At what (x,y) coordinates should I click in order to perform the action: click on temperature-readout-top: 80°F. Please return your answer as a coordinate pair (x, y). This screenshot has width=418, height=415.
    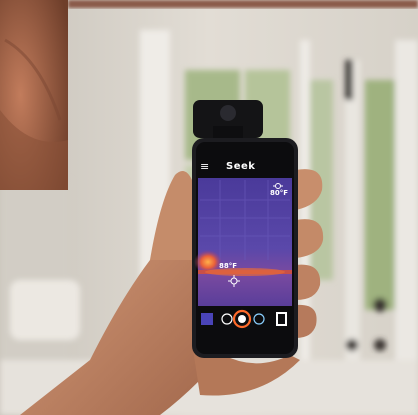
    Looking at the image, I should click on (279, 193).